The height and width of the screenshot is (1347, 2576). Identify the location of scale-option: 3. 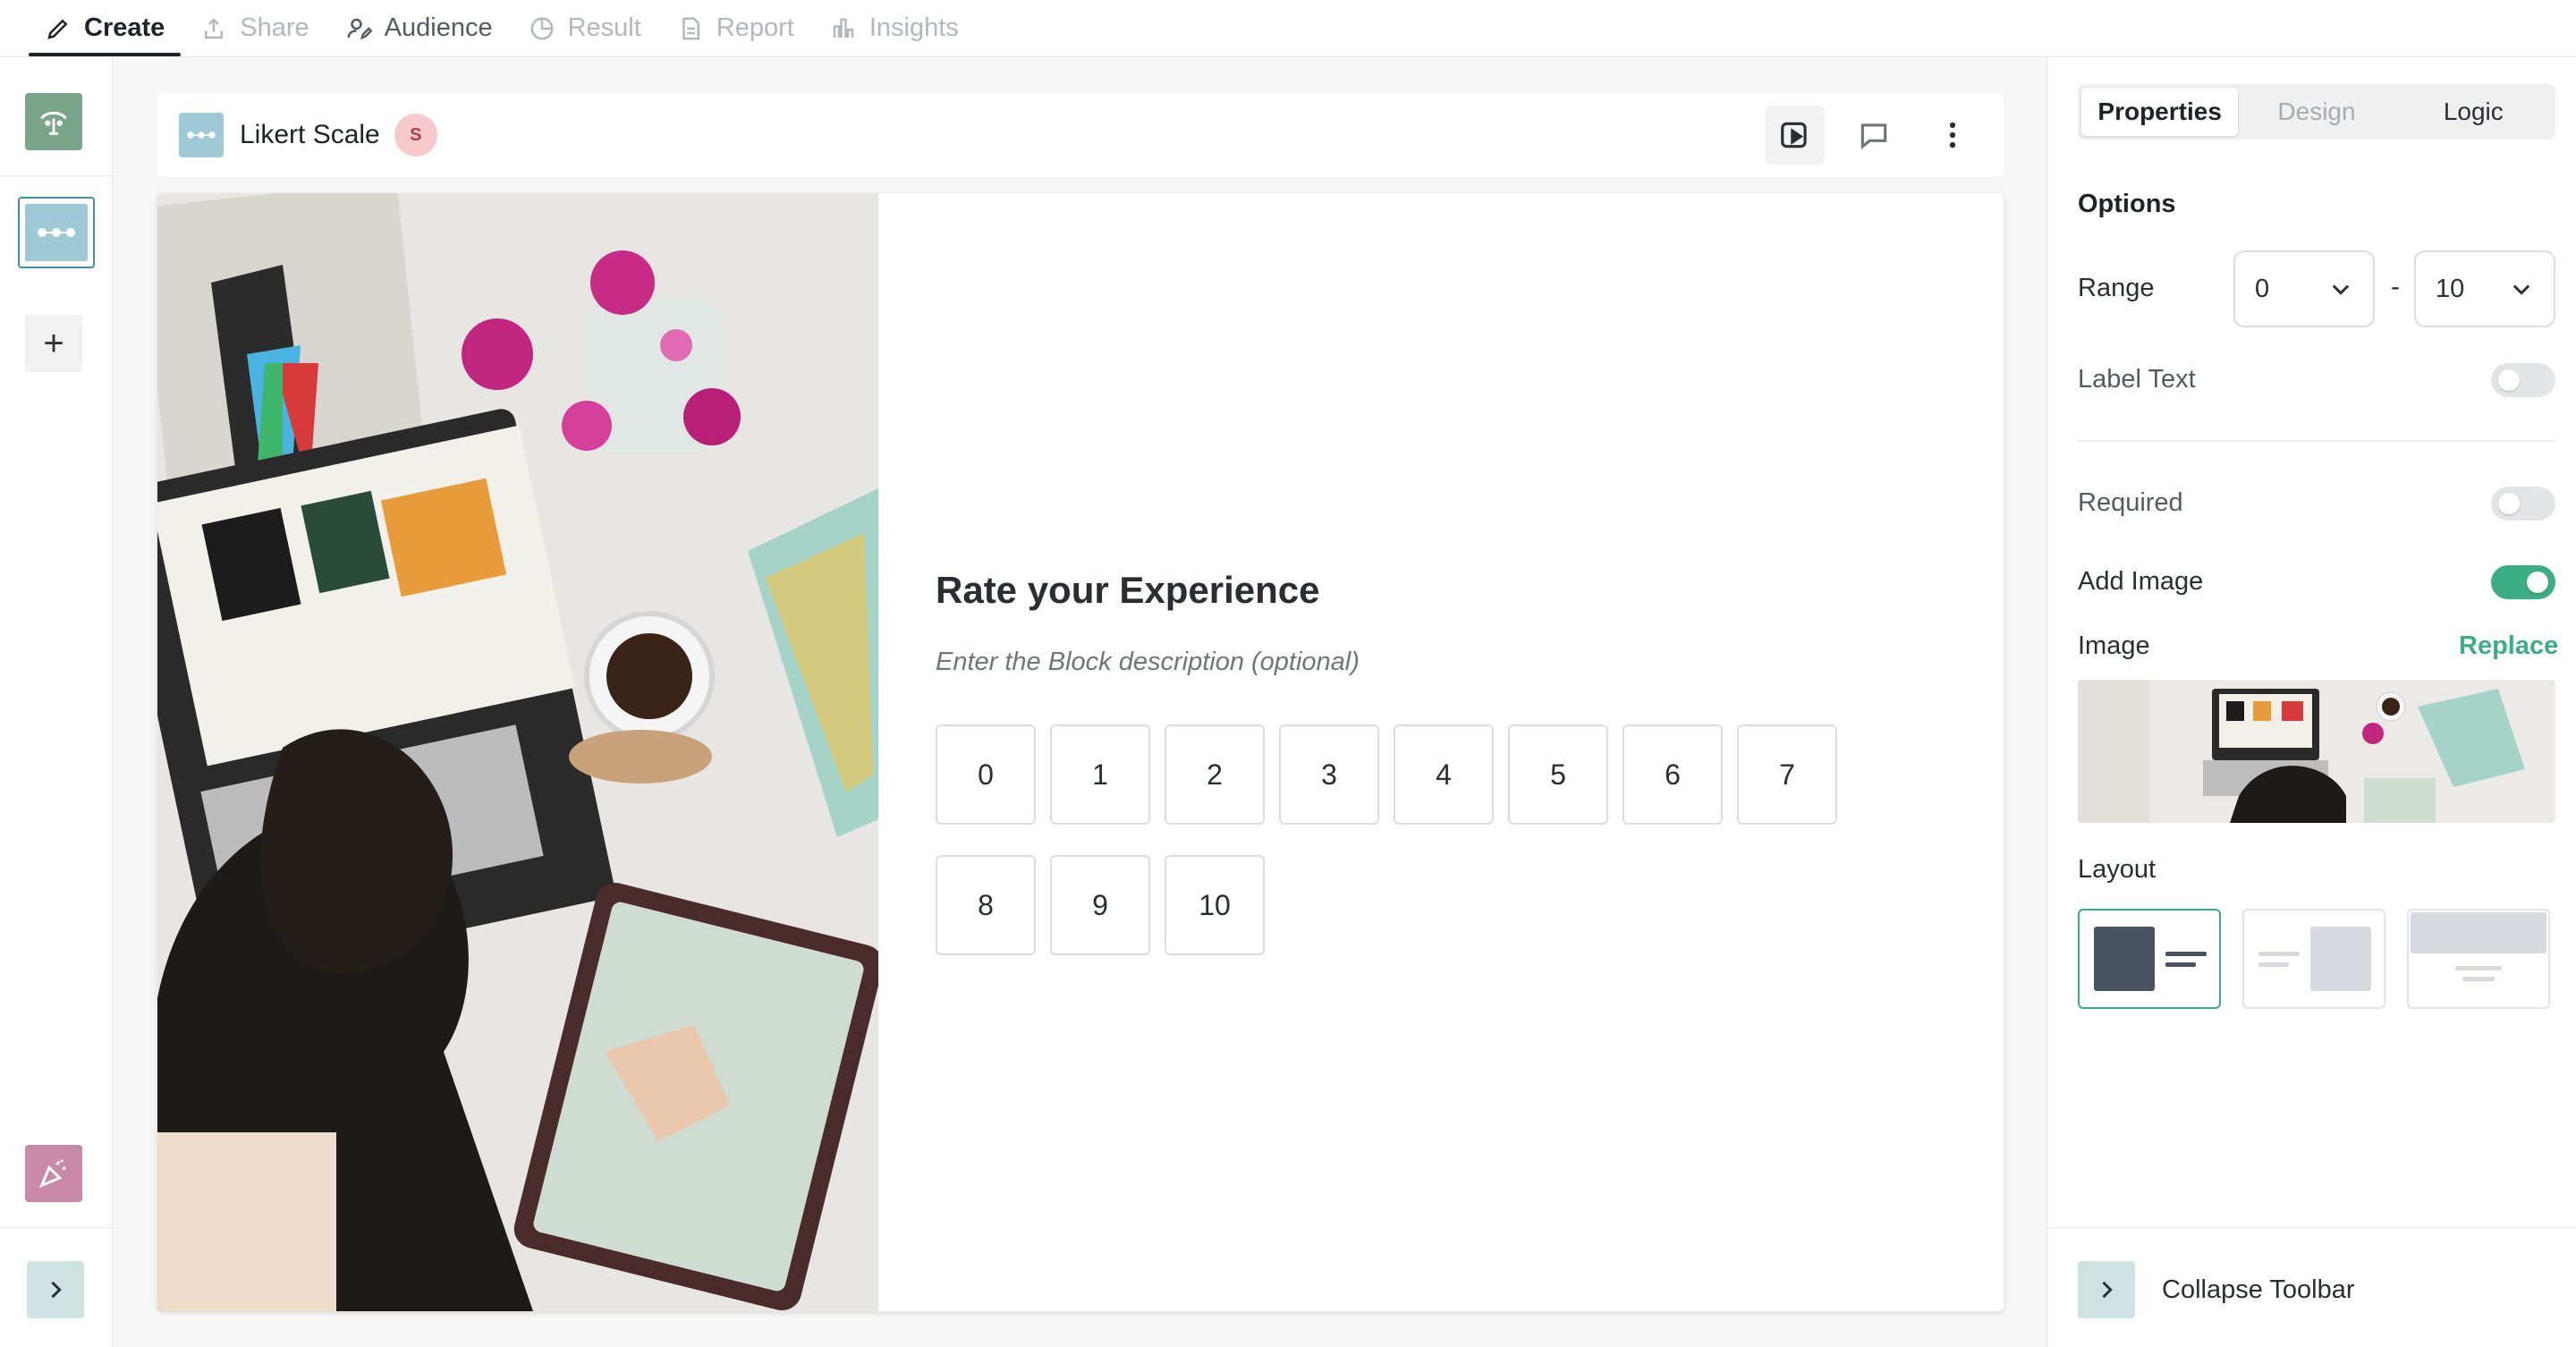
(1329, 774).